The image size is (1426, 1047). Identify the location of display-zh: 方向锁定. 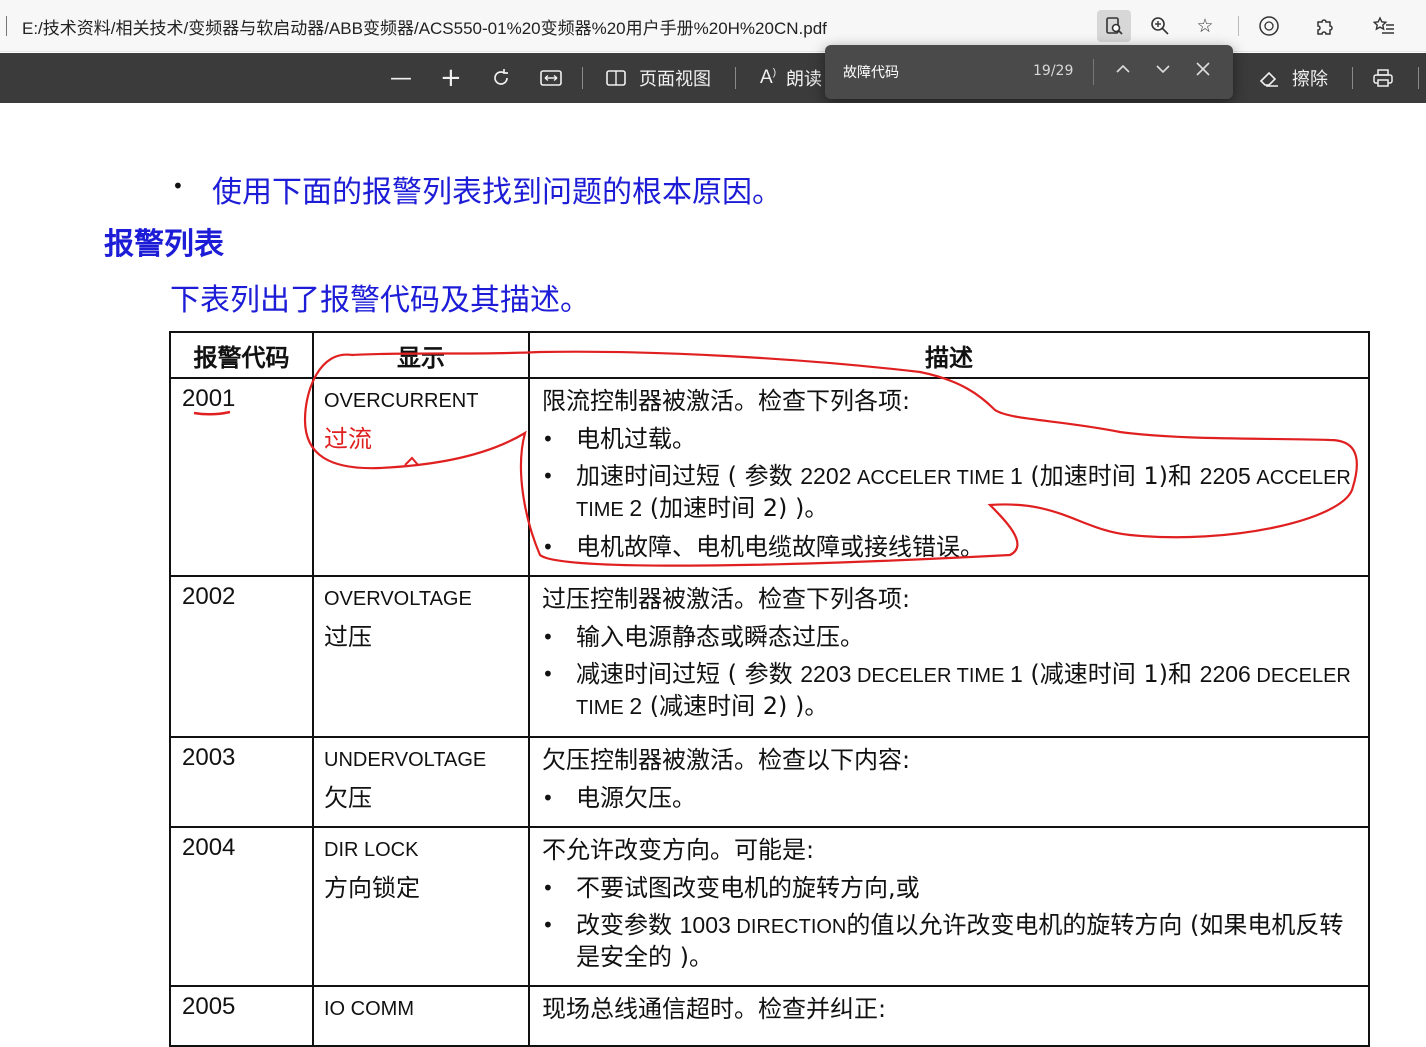
(372, 888).